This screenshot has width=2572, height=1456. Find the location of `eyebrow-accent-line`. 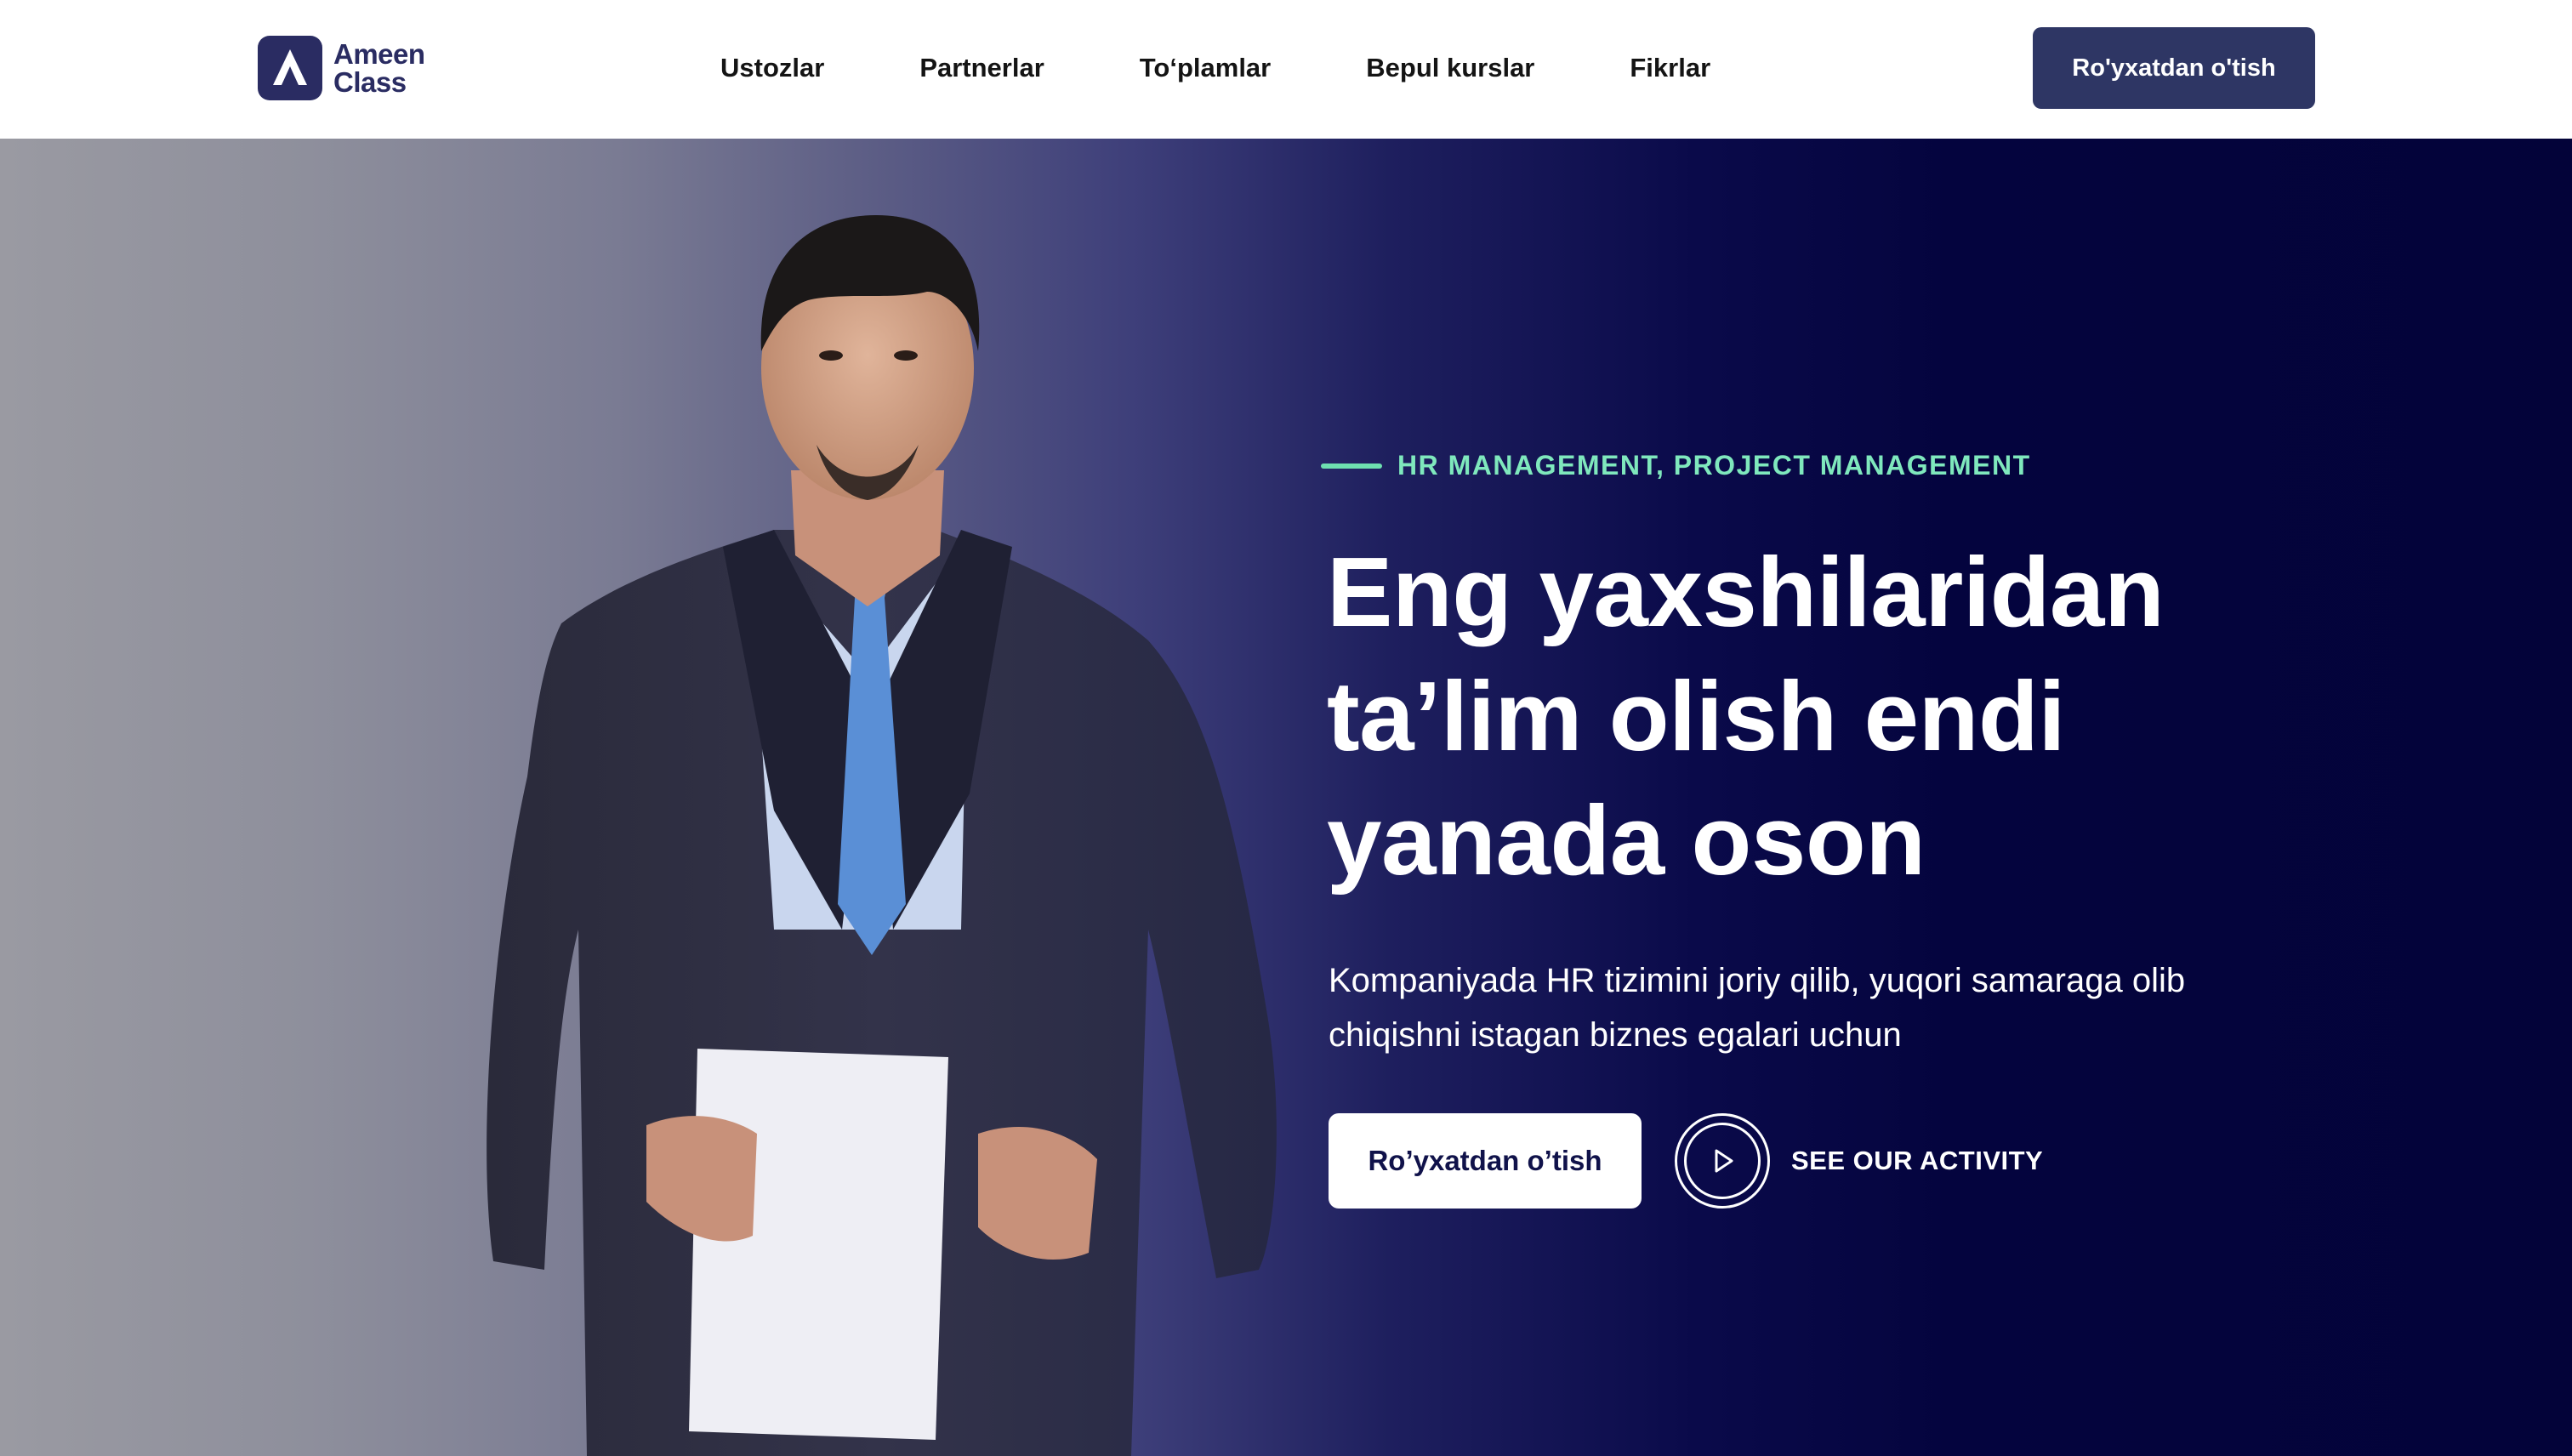

eyebrow-accent-line is located at coordinates (1352, 466).